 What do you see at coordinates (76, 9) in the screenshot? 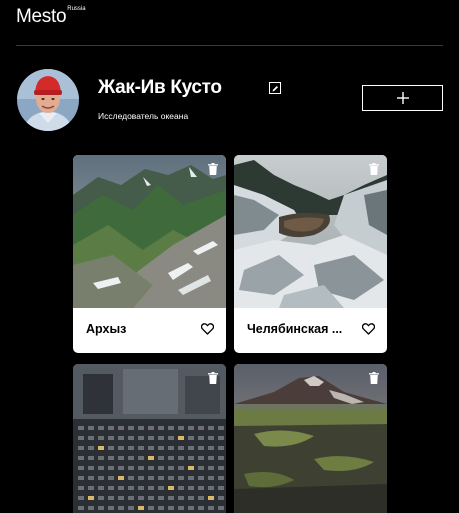
I see `logo-superscript: Russia` at bounding box center [76, 9].